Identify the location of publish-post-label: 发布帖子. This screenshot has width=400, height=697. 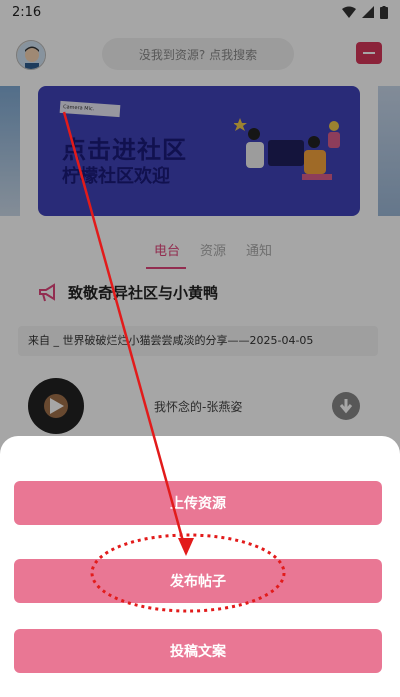
(198, 582).